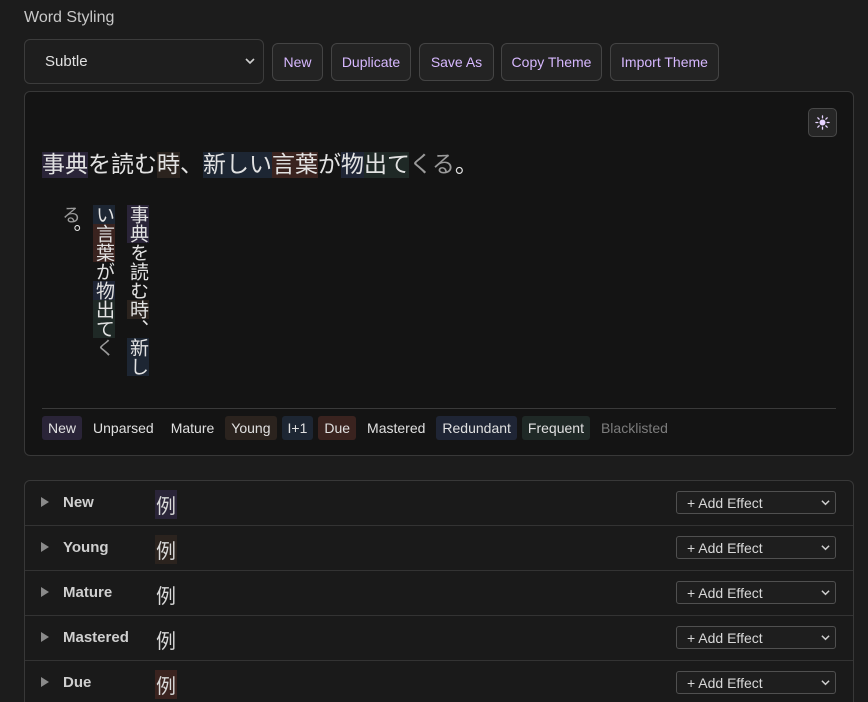  Describe the element at coordinates (432, 165) in the screenshot. I see `word-token: くる` at that location.